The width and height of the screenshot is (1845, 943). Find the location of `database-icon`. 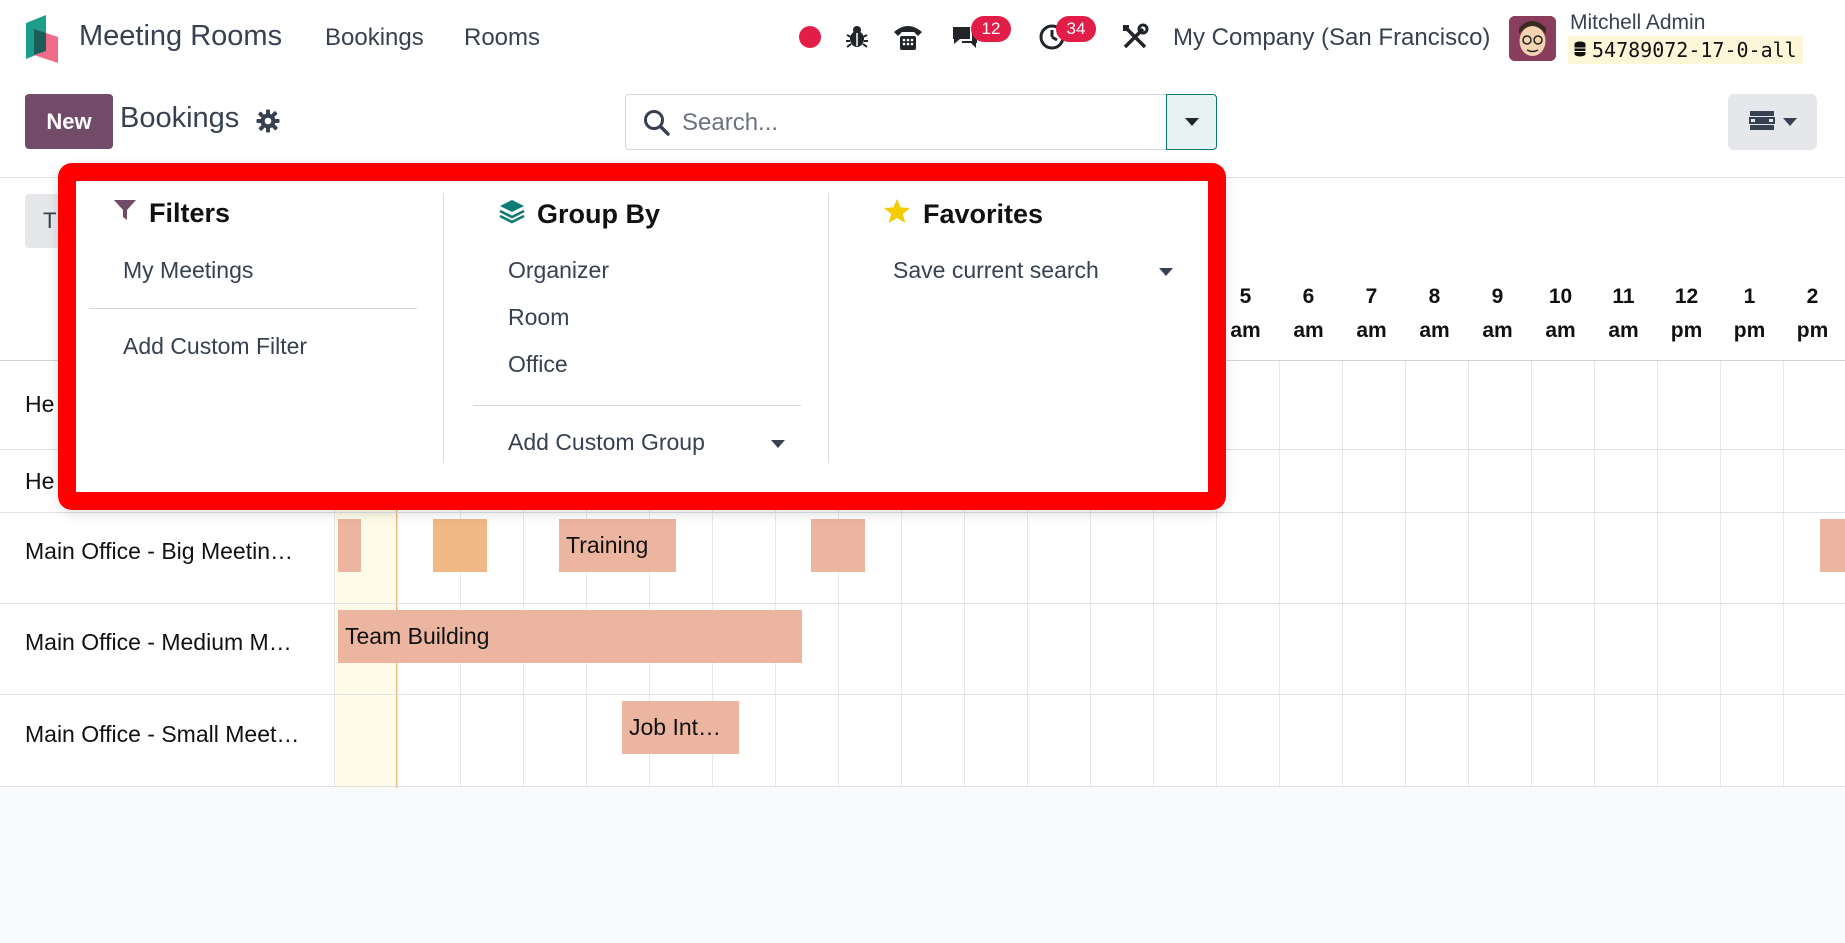

database-icon is located at coordinates (1580, 50).